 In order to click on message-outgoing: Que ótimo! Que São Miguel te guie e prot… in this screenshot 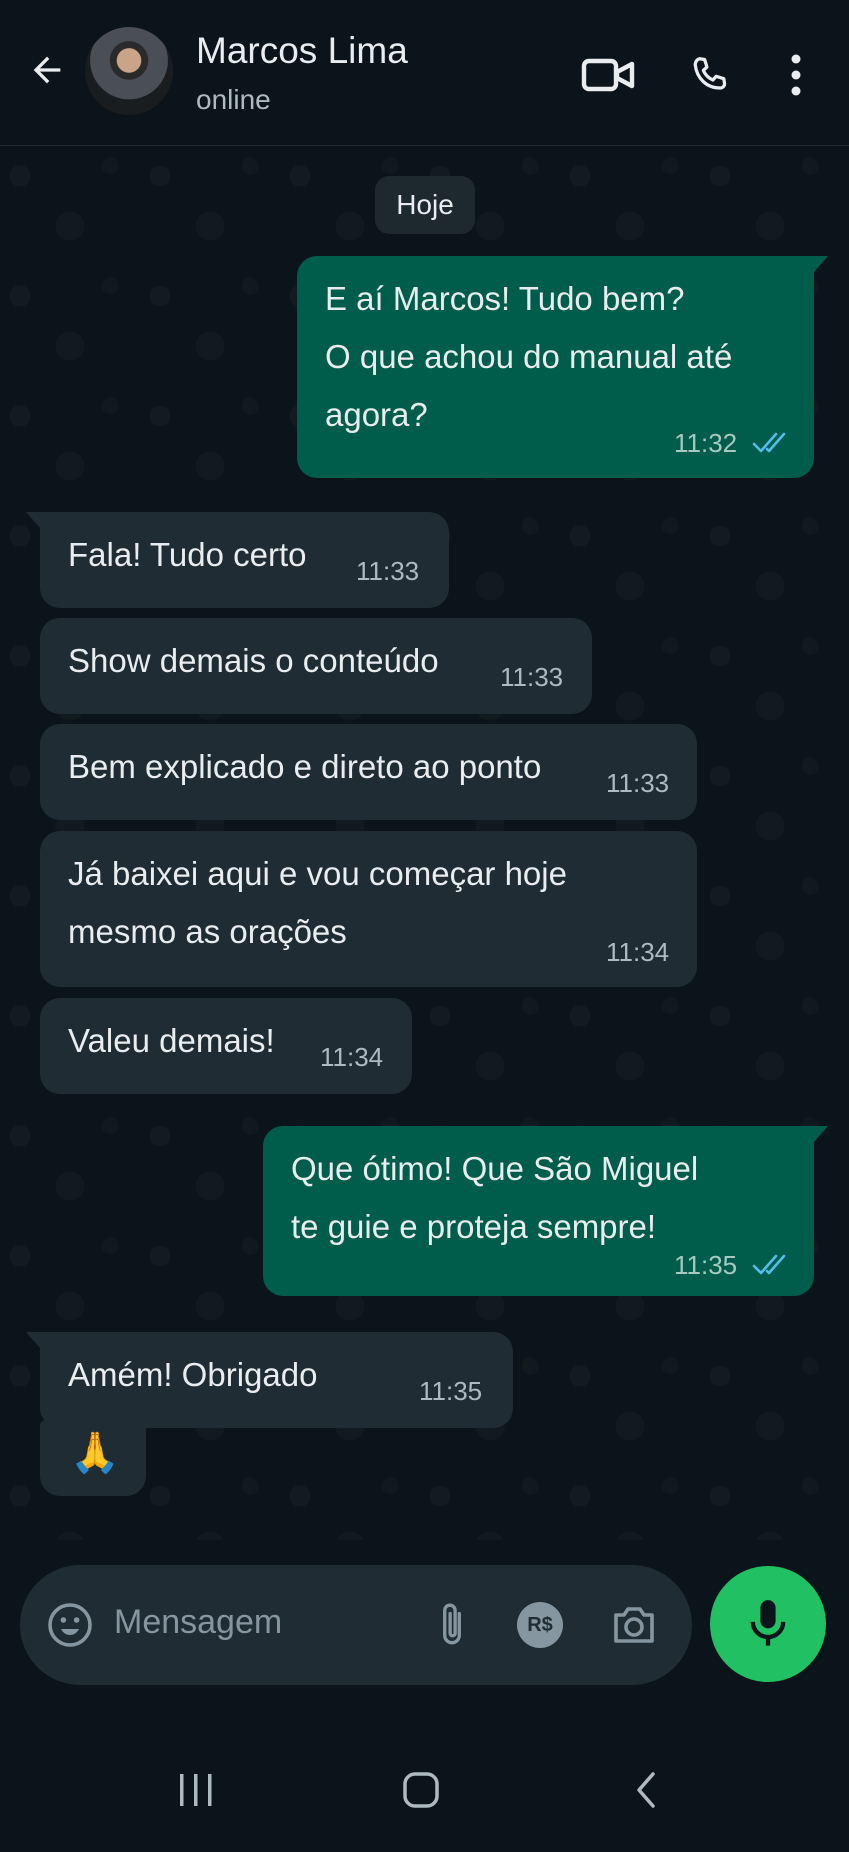, I will do `click(545, 1211)`.